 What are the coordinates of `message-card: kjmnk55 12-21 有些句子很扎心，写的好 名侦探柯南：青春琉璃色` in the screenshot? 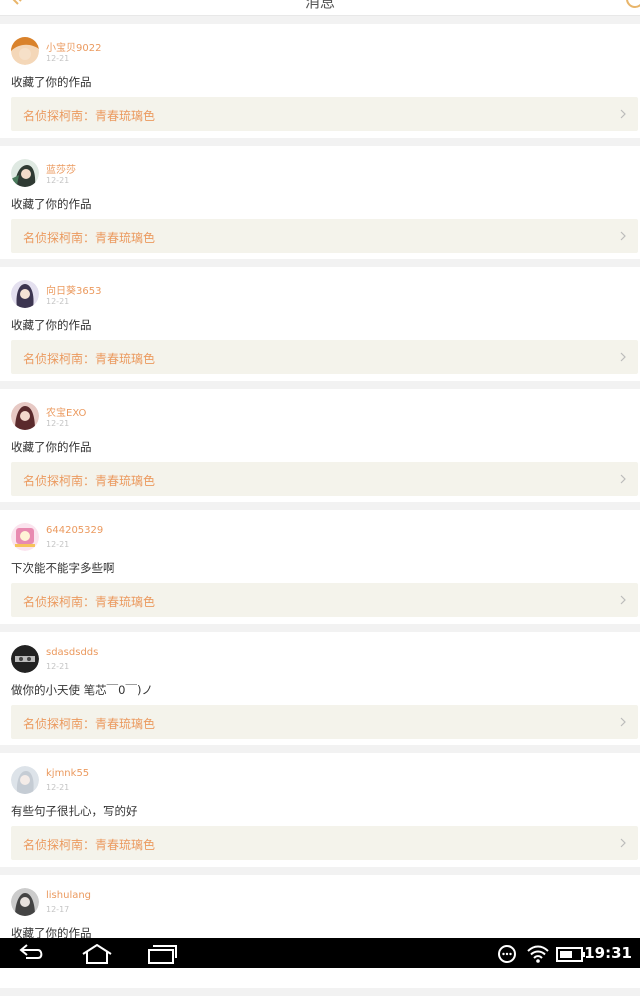 It's located at (320, 810).